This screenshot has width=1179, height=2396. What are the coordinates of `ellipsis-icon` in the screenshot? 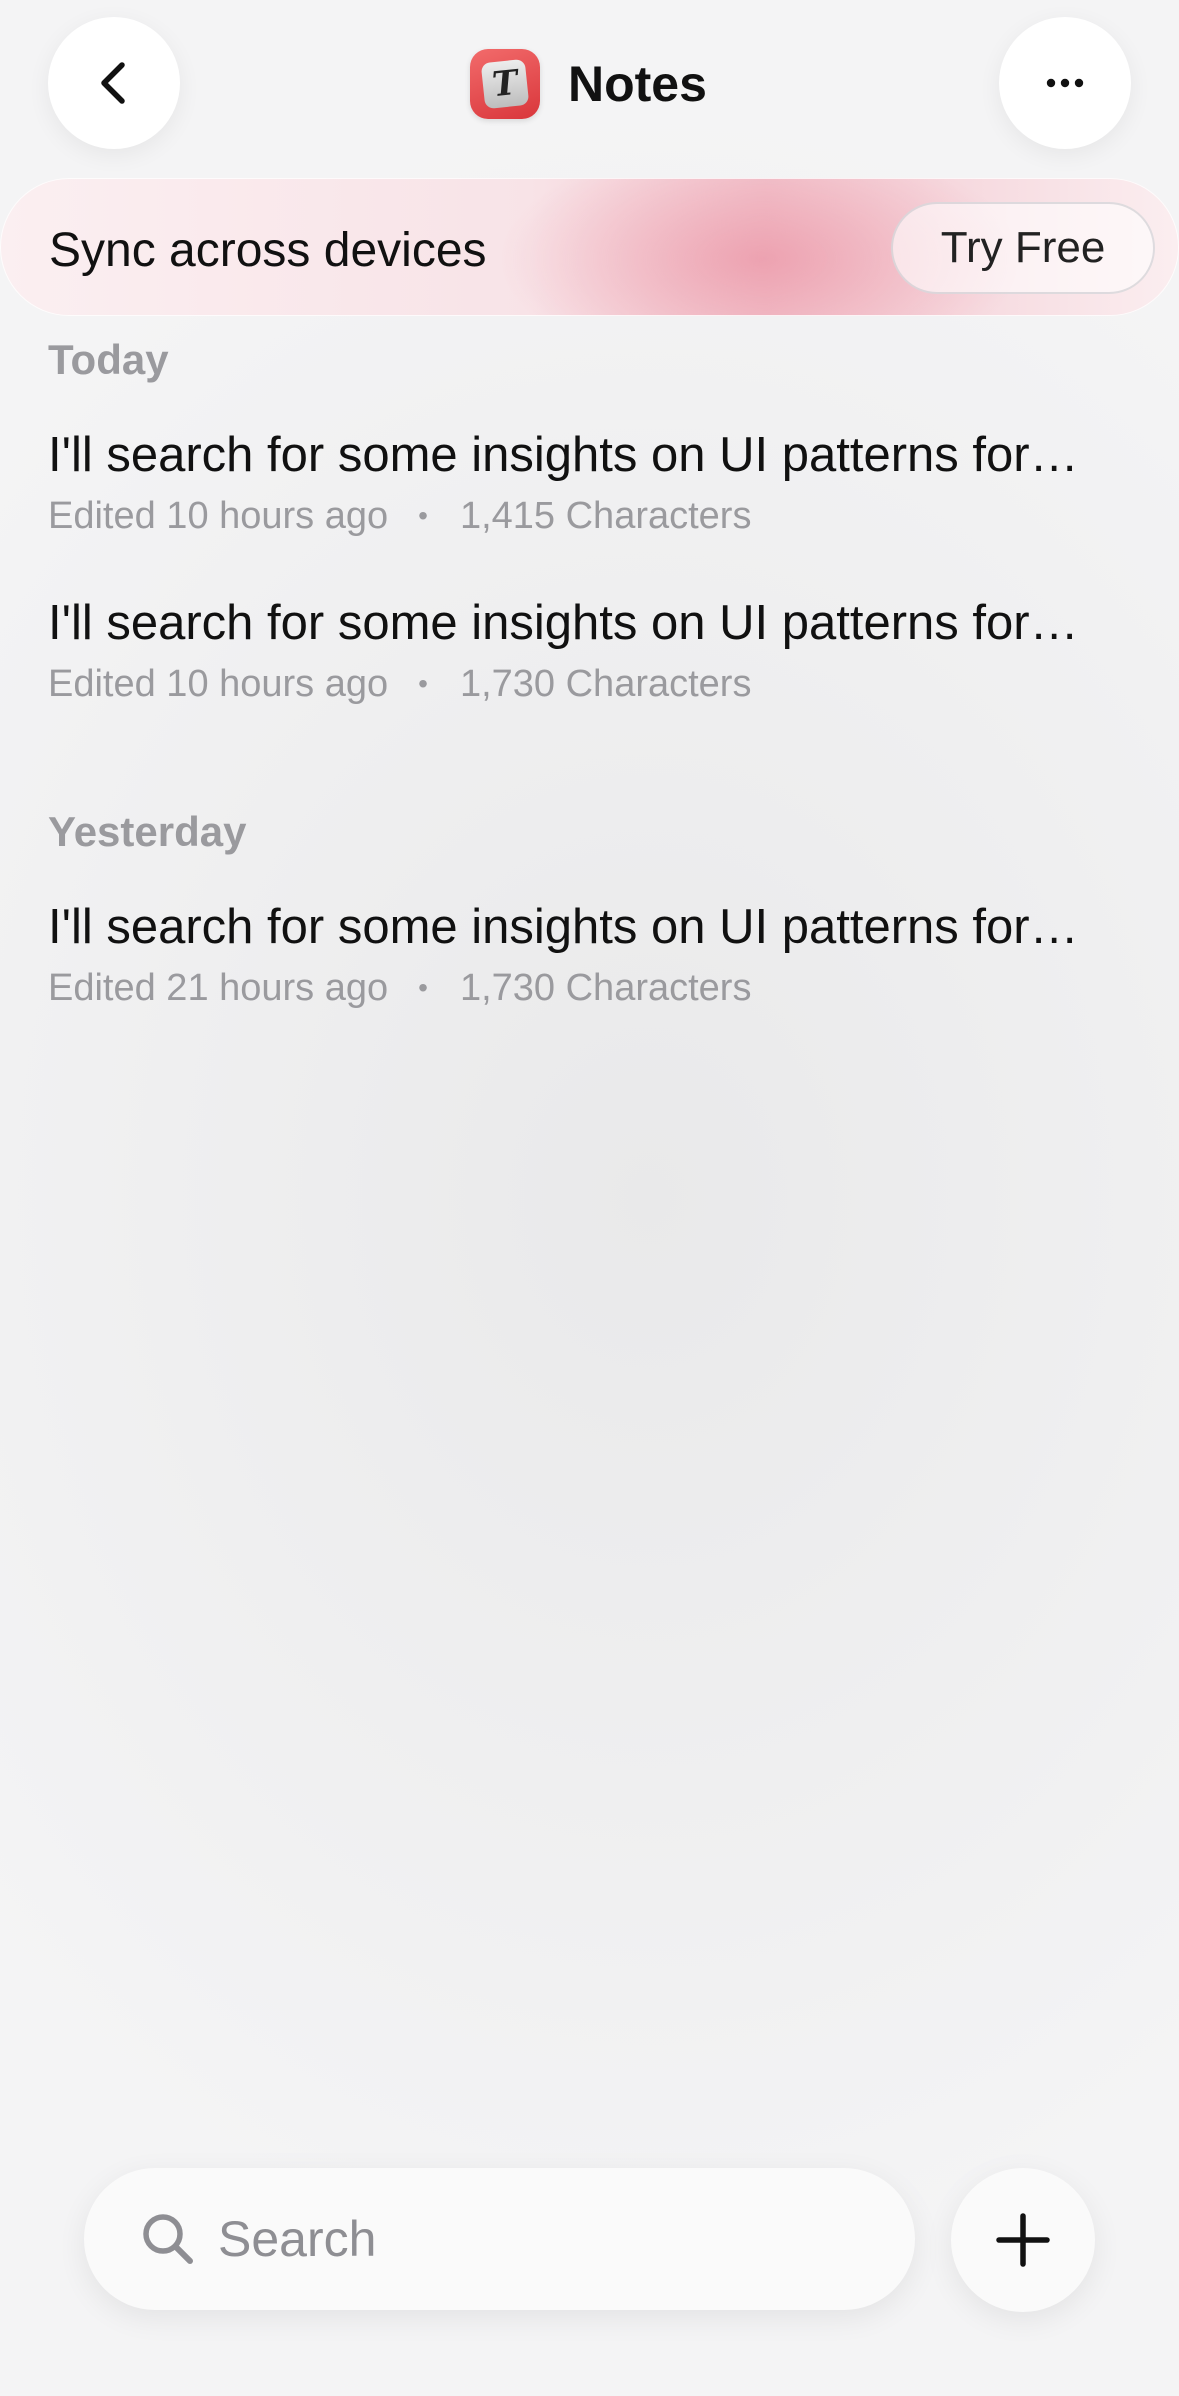 It's located at (1065, 83).